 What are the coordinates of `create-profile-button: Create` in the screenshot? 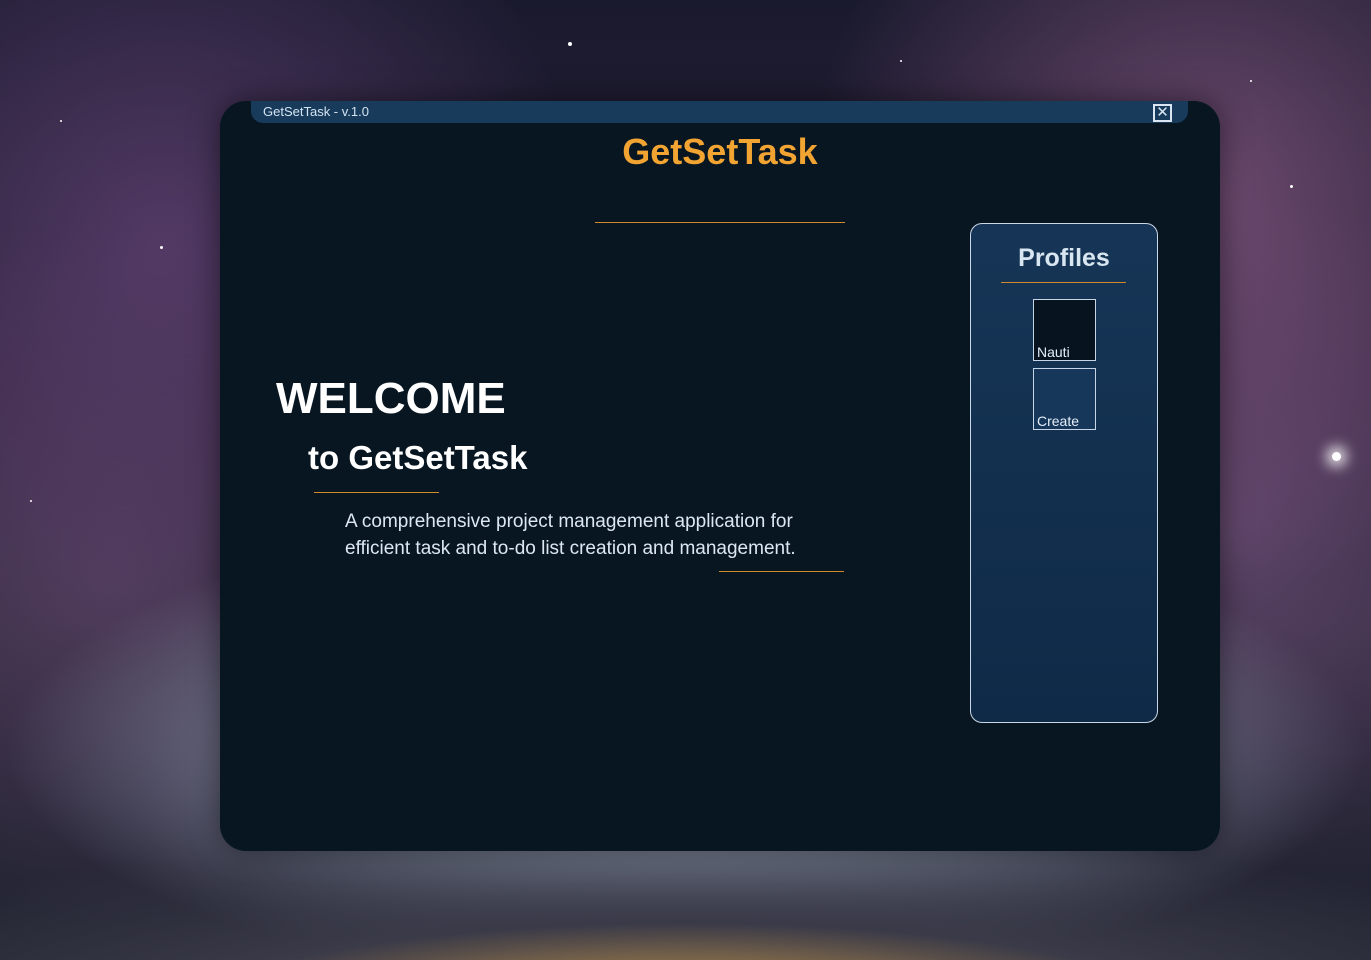 It's located at (1064, 399).